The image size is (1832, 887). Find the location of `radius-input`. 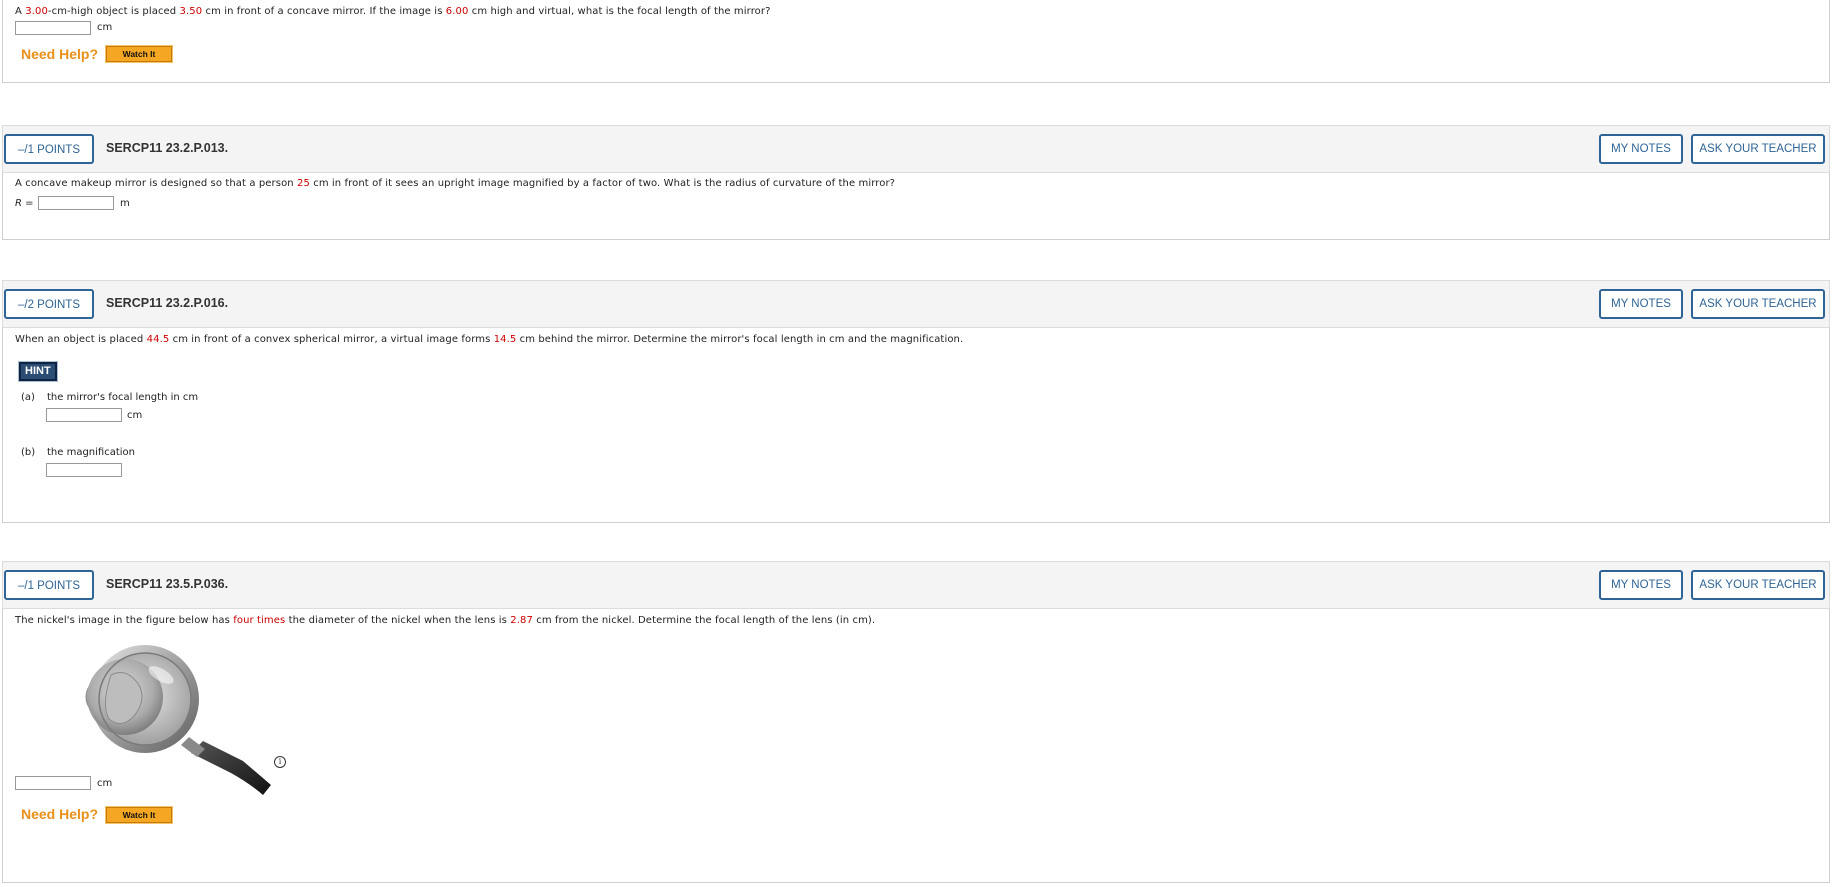

radius-input is located at coordinates (76, 203).